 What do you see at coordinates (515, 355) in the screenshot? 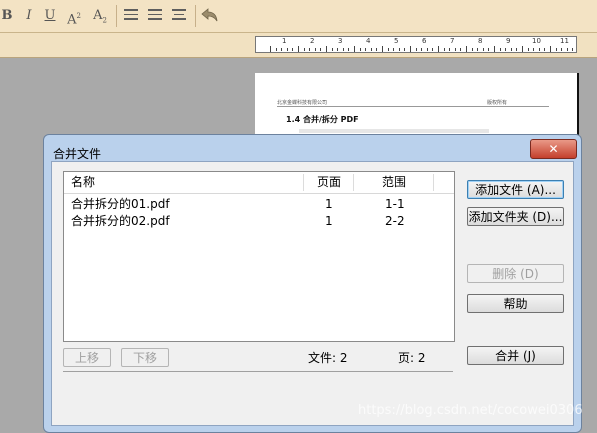
I see `merge-button: 合并 (J)` at bounding box center [515, 355].